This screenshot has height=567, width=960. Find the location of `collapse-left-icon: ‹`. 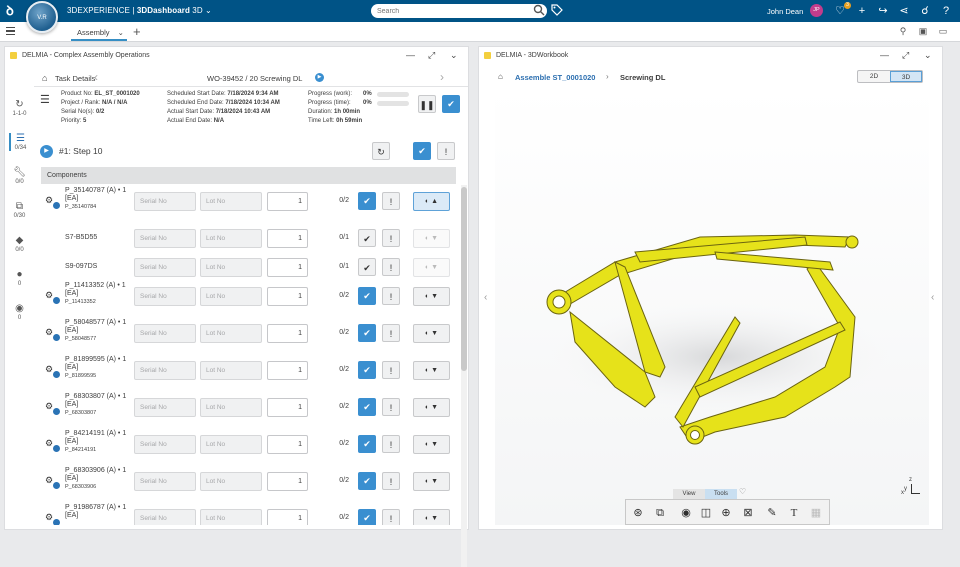

collapse-left-icon: ‹ is located at coordinates (485, 297).